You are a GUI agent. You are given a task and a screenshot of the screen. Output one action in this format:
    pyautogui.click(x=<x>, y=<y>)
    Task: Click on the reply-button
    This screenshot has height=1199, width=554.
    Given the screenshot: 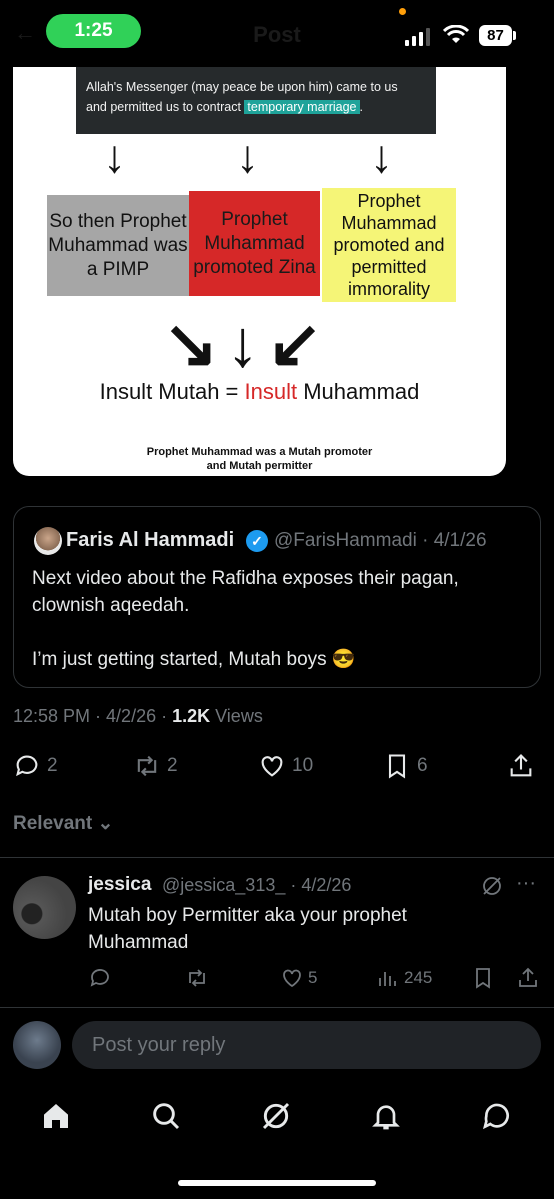 What is the action you would take?
    pyautogui.click(x=100, y=978)
    